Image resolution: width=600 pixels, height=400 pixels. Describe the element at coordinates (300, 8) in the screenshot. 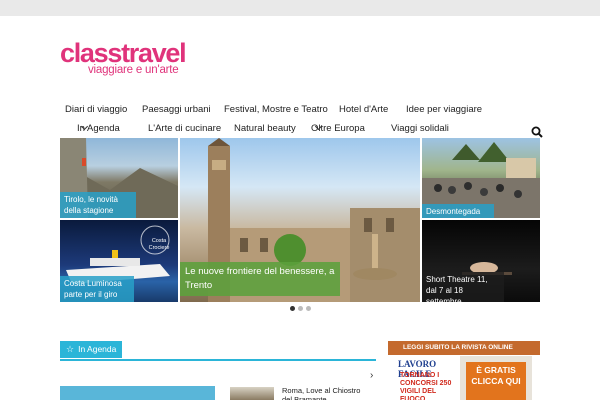

I see `top-bar` at that location.